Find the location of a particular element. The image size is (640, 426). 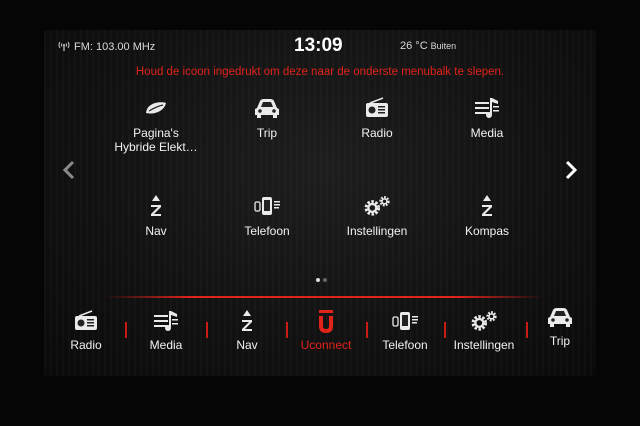

dock-phone: Telefoon is located at coordinates (405, 330).